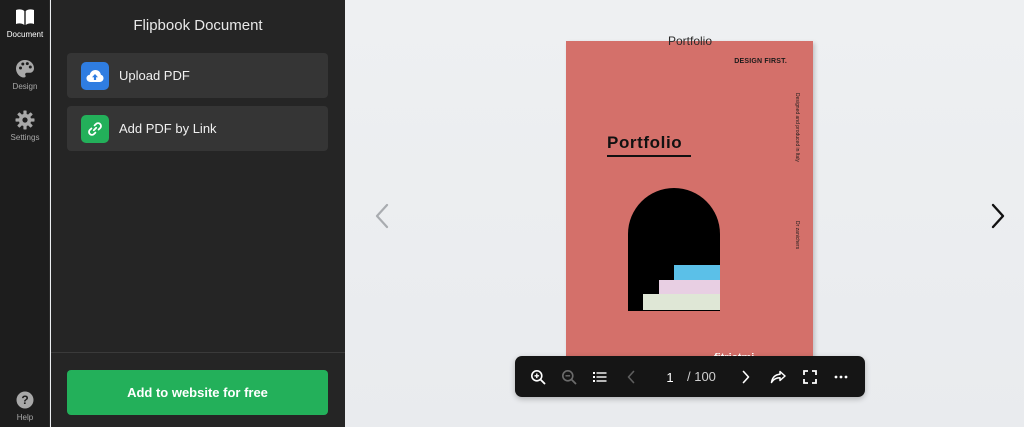  What do you see at coordinates (690, 41) in the screenshot?
I see `book-title: Portfolio` at bounding box center [690, 41].